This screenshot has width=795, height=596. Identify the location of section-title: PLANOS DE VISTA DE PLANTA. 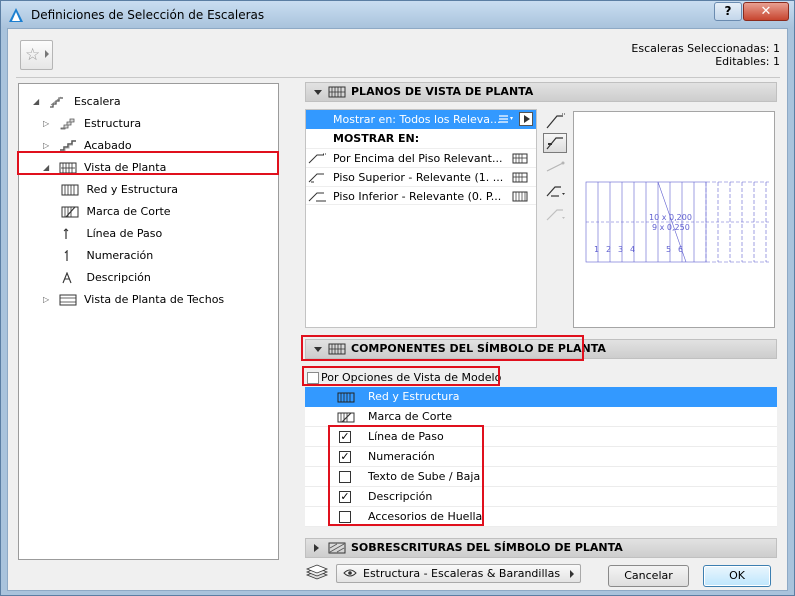
(442, 91).